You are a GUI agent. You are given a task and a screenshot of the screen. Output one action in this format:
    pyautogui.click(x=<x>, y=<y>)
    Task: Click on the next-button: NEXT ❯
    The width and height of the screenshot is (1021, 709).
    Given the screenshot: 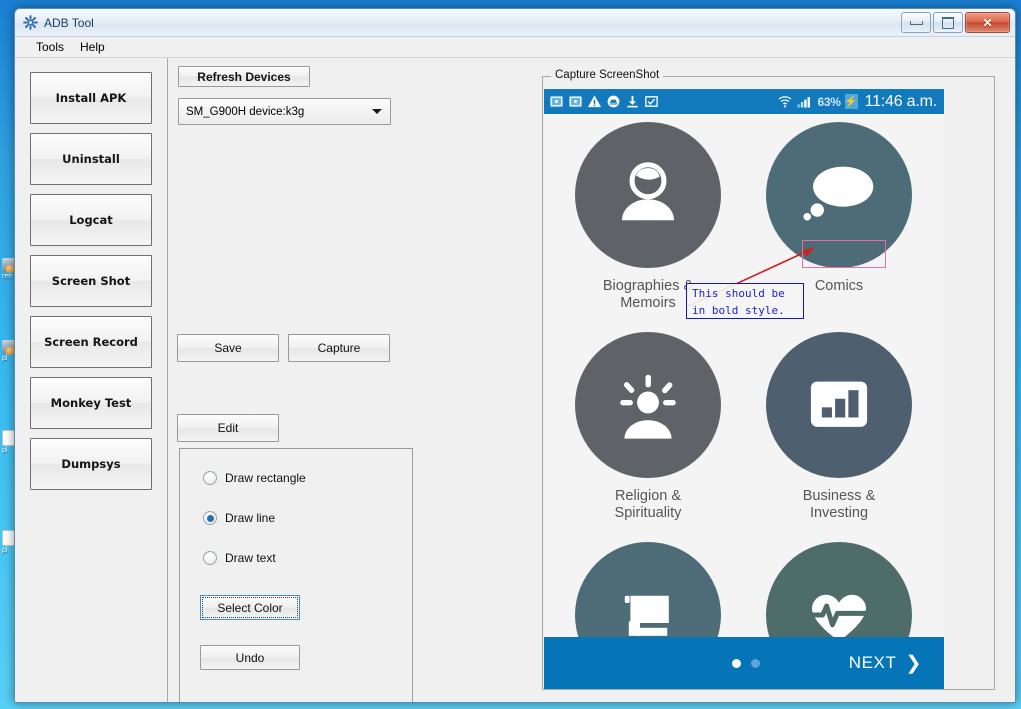 What is the action you would take?
    pyautogui.click(x=885, y=663)
    